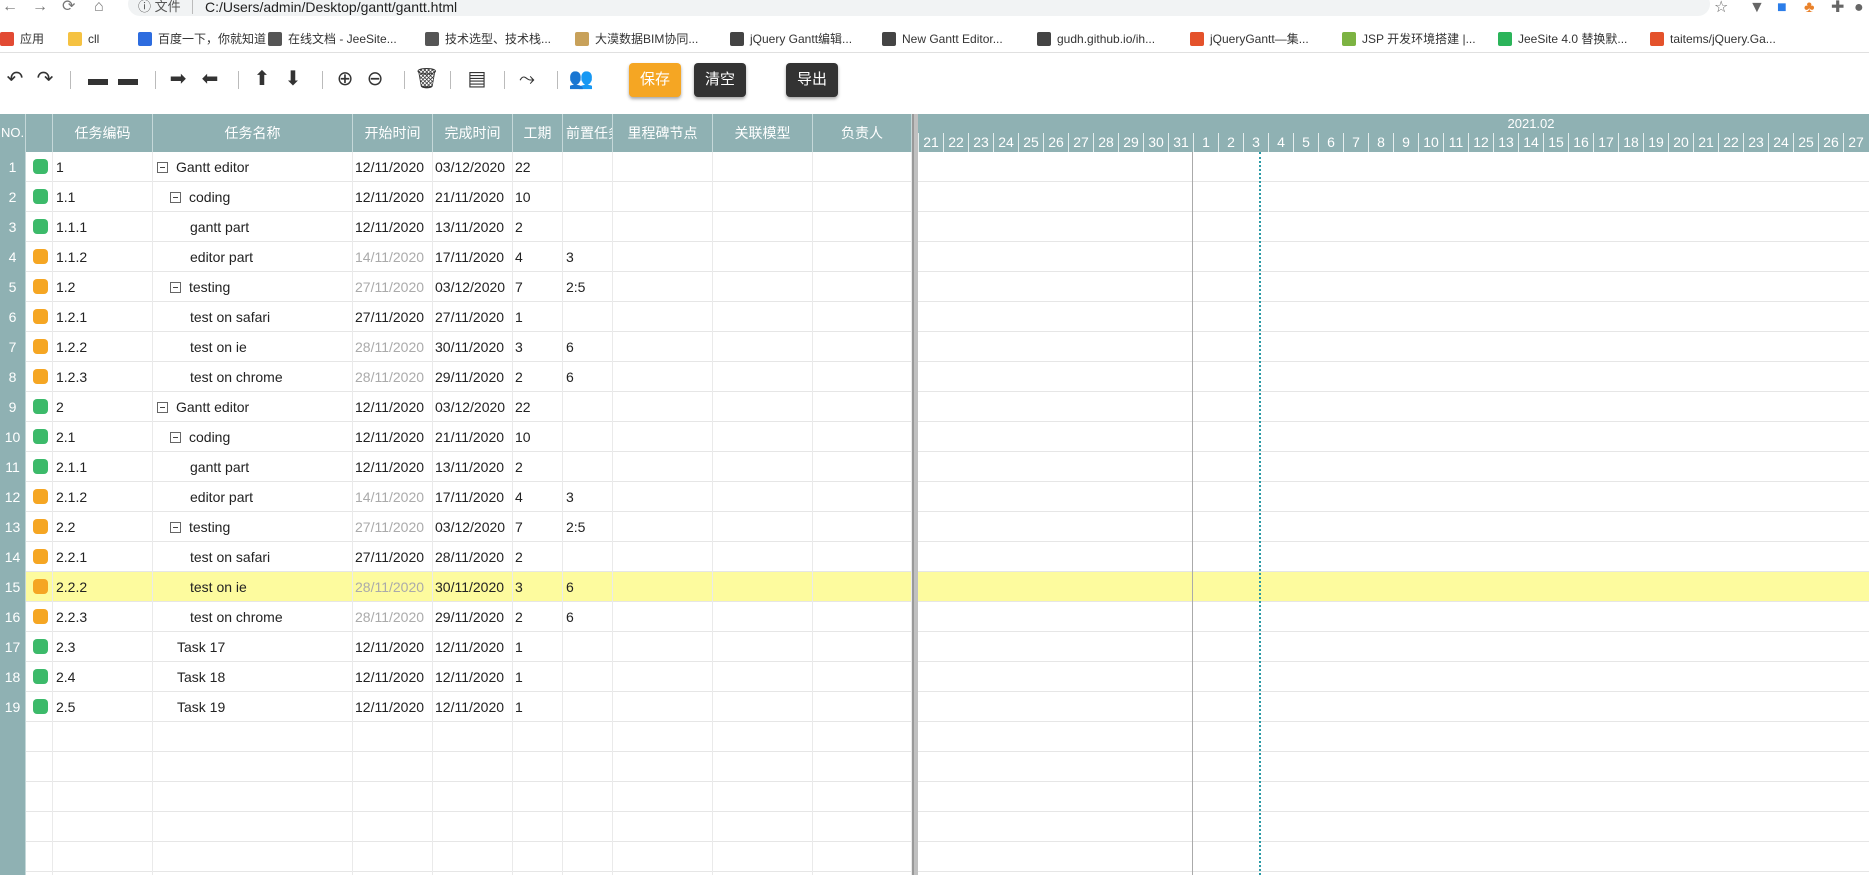  Describe the element at coordinates (663, 133) in the screenshot. I see `col-milestone-header: 里程碑节点` at that location.